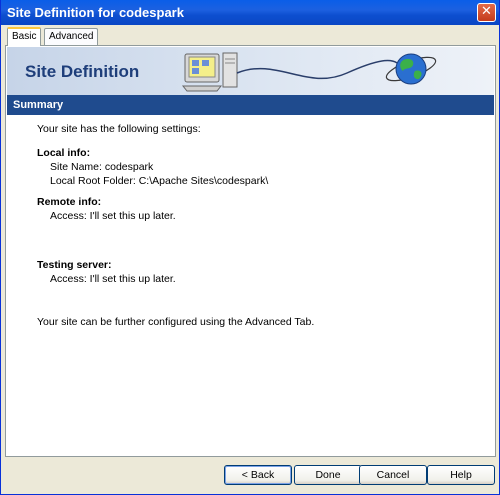 The image size is (500, 495). I want to click on tab-advanced: Advanced, so click(71, 36).